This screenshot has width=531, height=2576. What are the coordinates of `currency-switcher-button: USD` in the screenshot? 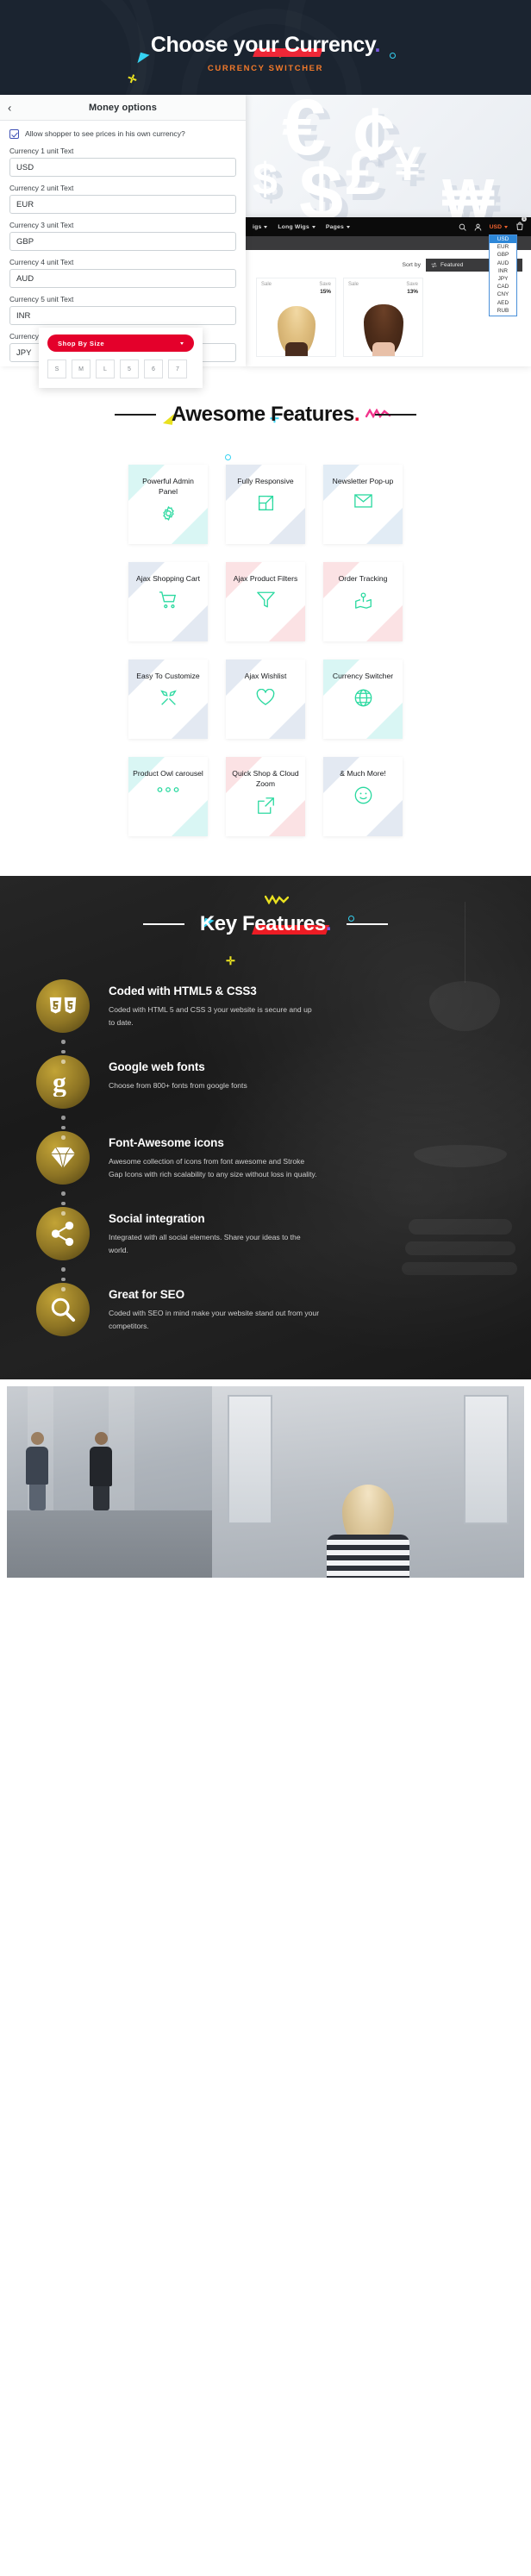 It's located at (499, 227).